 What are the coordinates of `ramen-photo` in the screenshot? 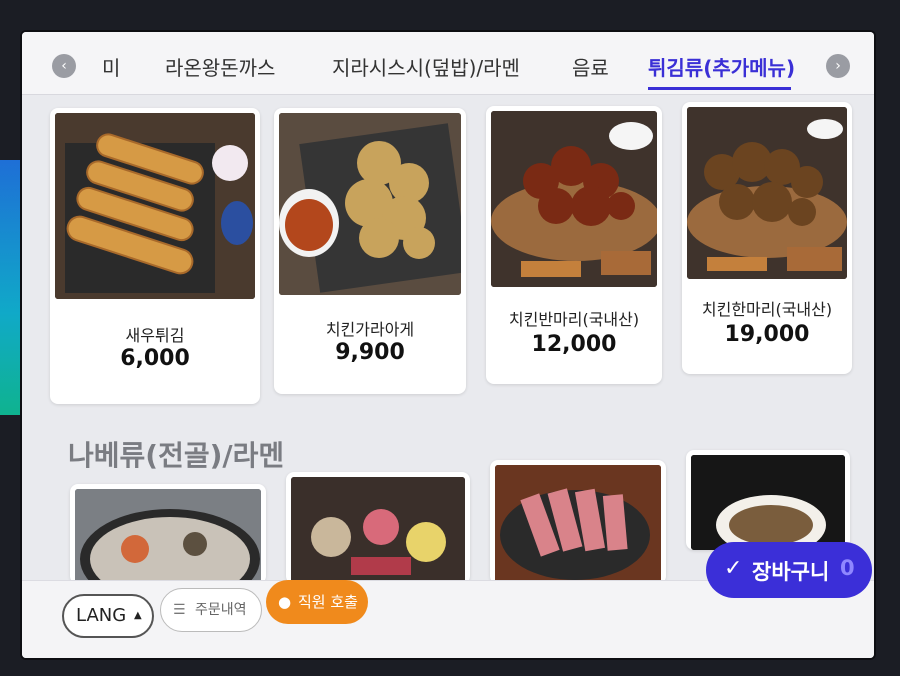 It's located at (768, 502).